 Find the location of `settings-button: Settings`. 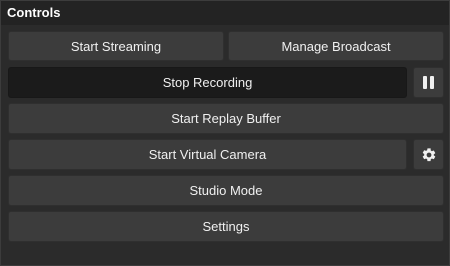

settings-button: Settings is located at coordinates (226, 226).